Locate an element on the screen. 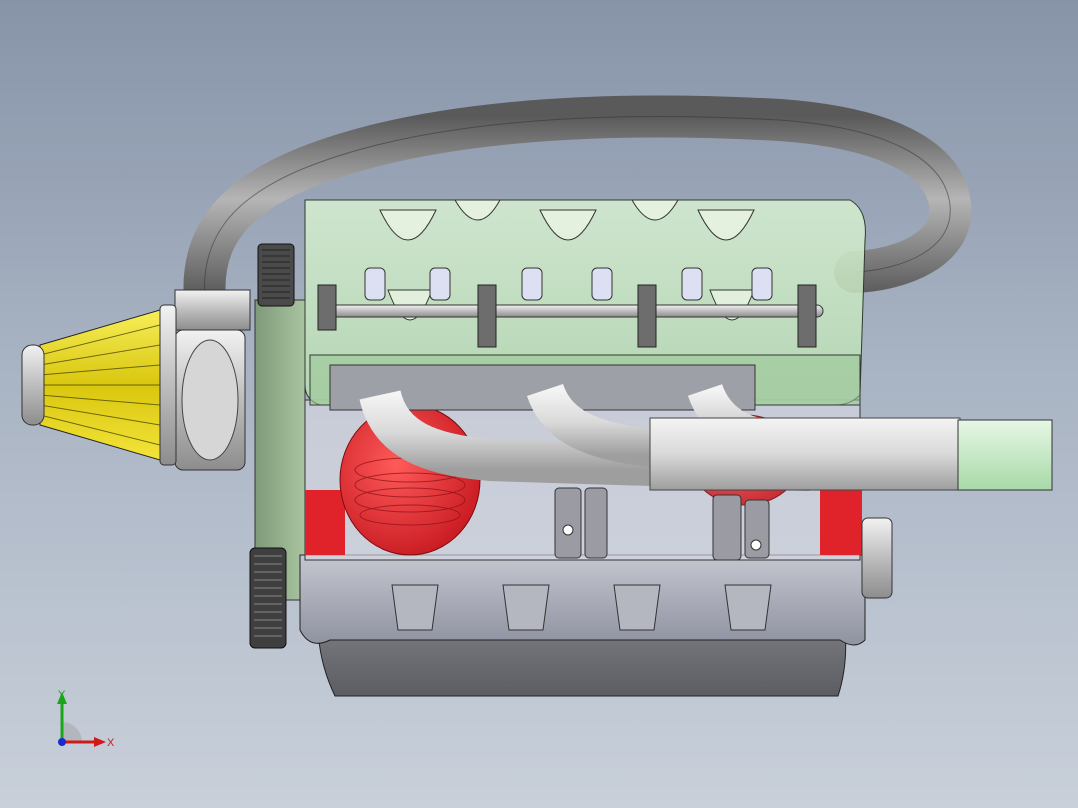  exhaust-tip is located at coordinates (1005, 455).